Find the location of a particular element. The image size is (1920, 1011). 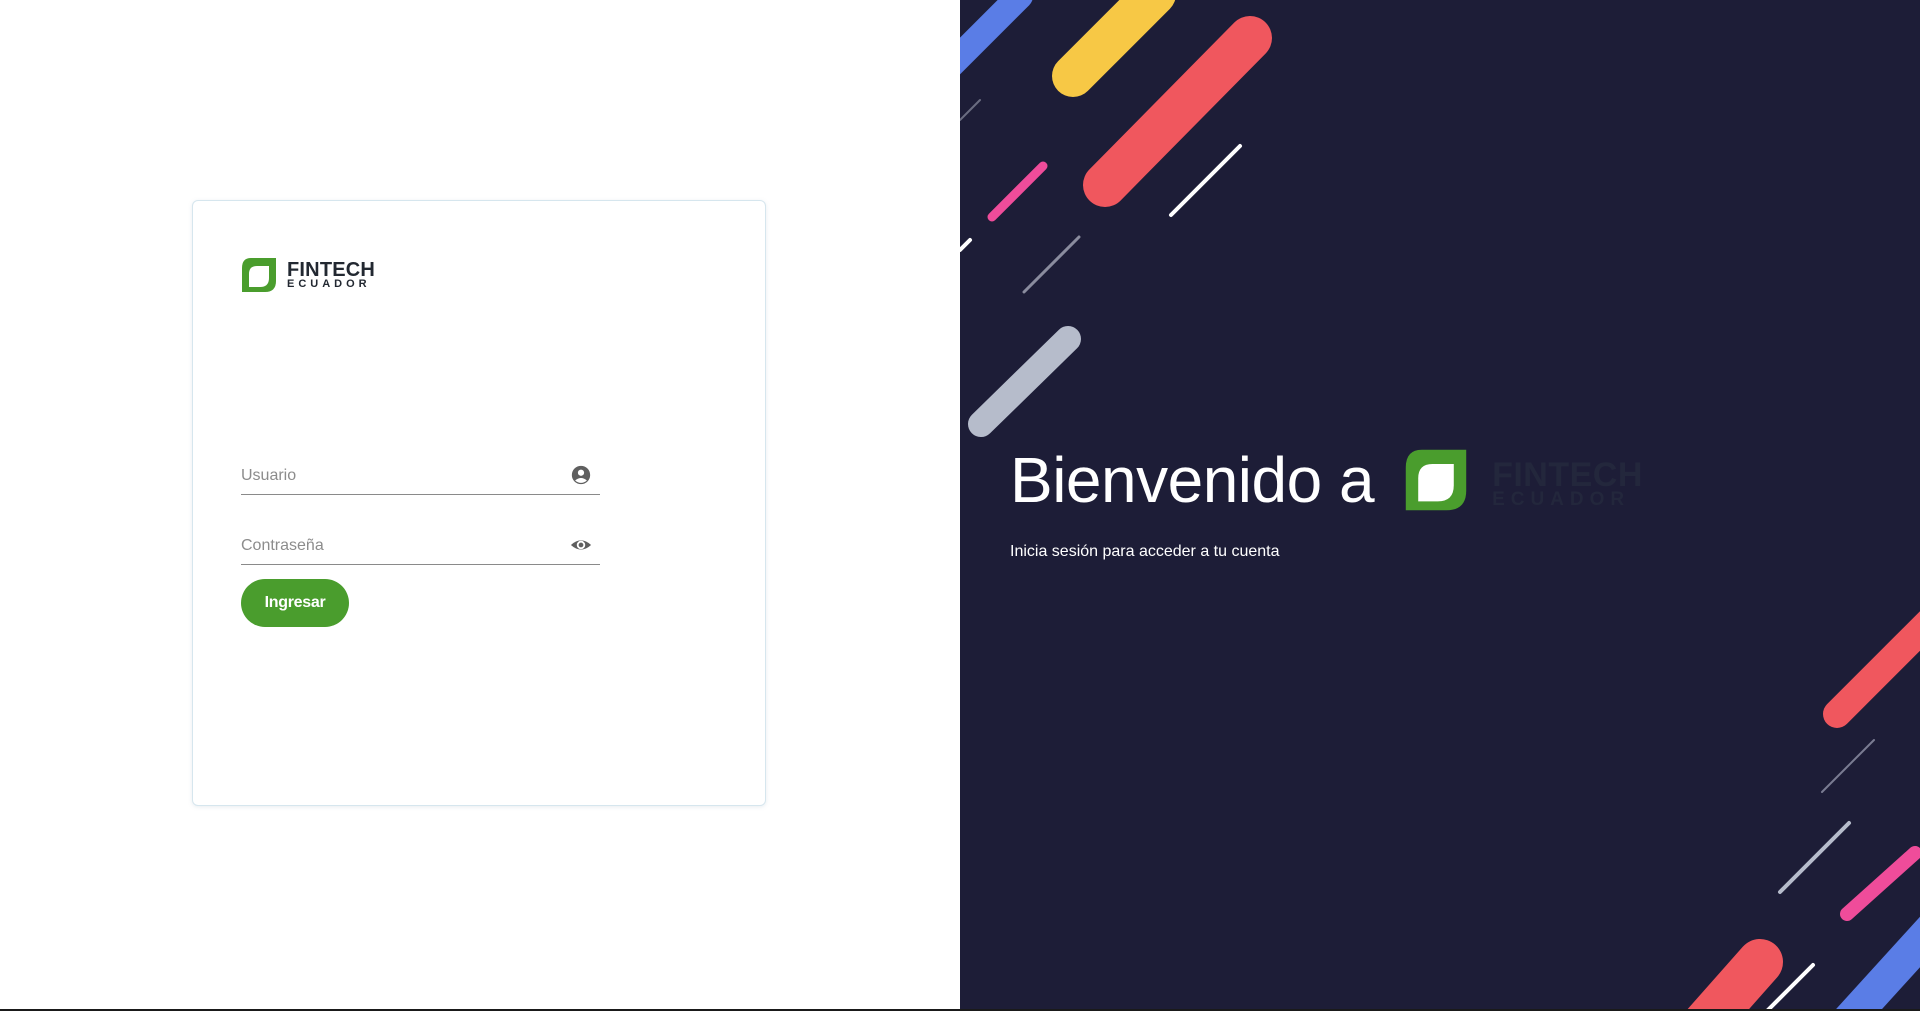

brand-name: FINTECH is located at coordinates (331, 270).